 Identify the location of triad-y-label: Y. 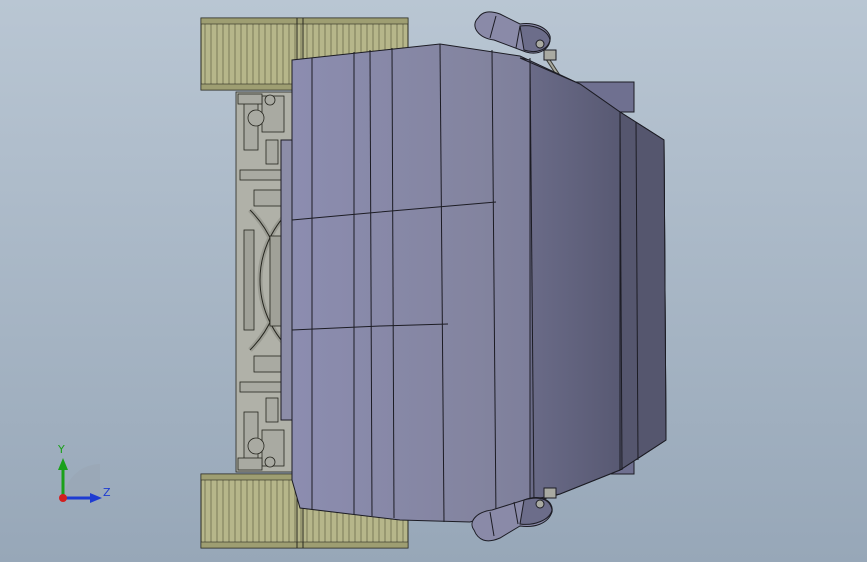
(61, 449).